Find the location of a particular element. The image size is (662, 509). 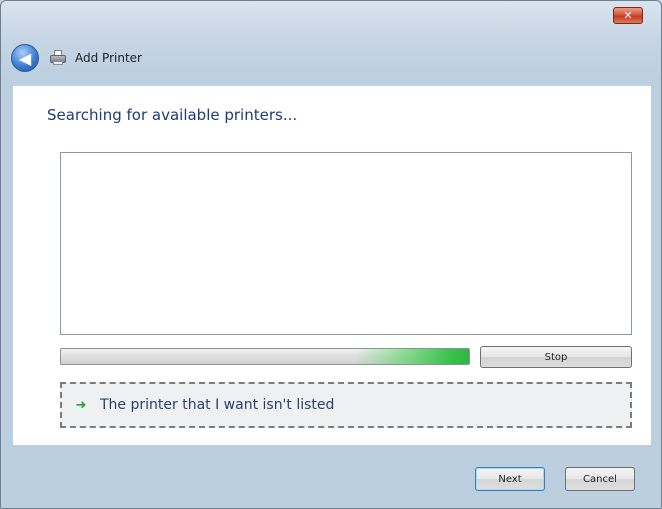

close-button: ✕ is located at coordinates (628, 15).